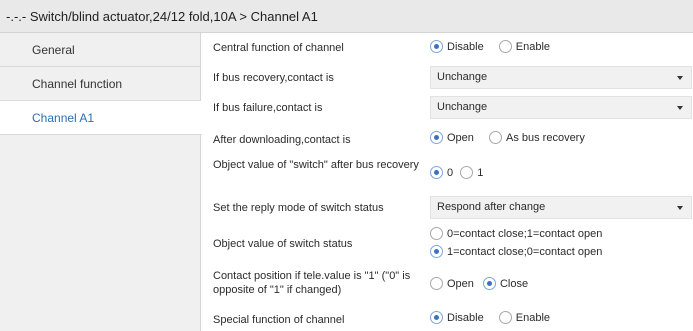 This screenshot has height=331, width=693. What do you see at coordinates (545, 137) in the screenshot?
I see `option-label: As bus recovery` at bounding box center [545, 137].